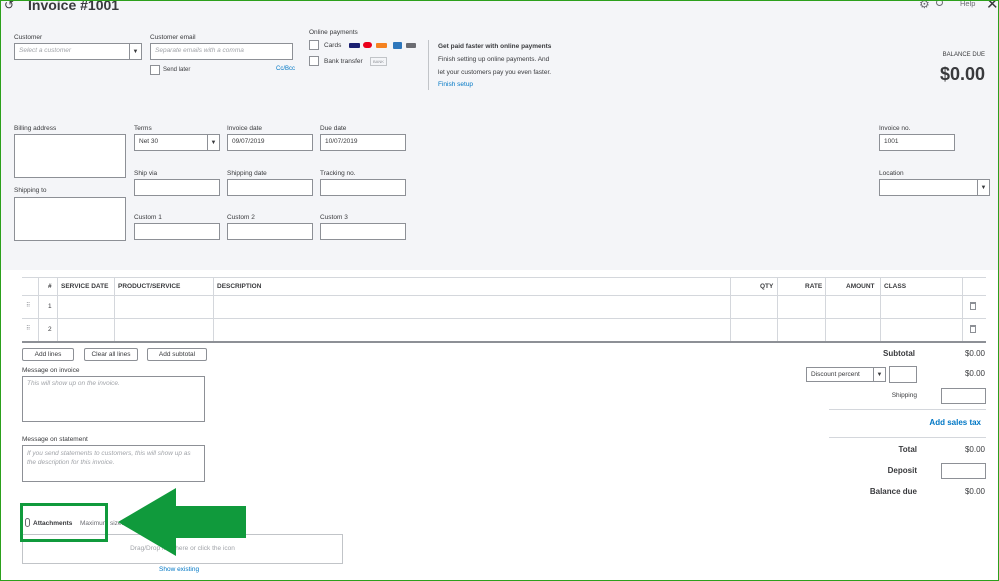  What do you see at coordinates (270, 231) in the screenshot?
I see `custom-2-input` at bounding box center [270, 231].